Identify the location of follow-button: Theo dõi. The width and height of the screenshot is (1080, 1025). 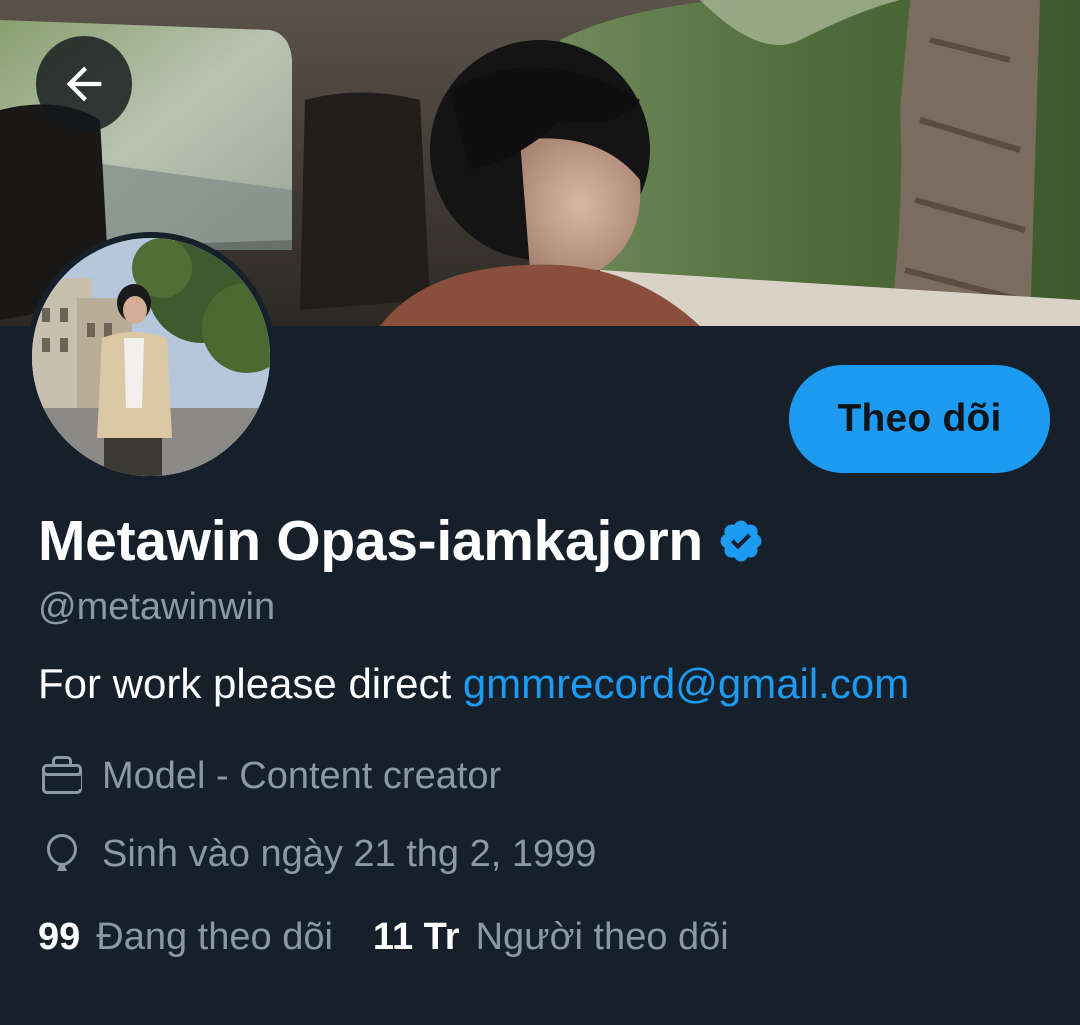
(919, 419).